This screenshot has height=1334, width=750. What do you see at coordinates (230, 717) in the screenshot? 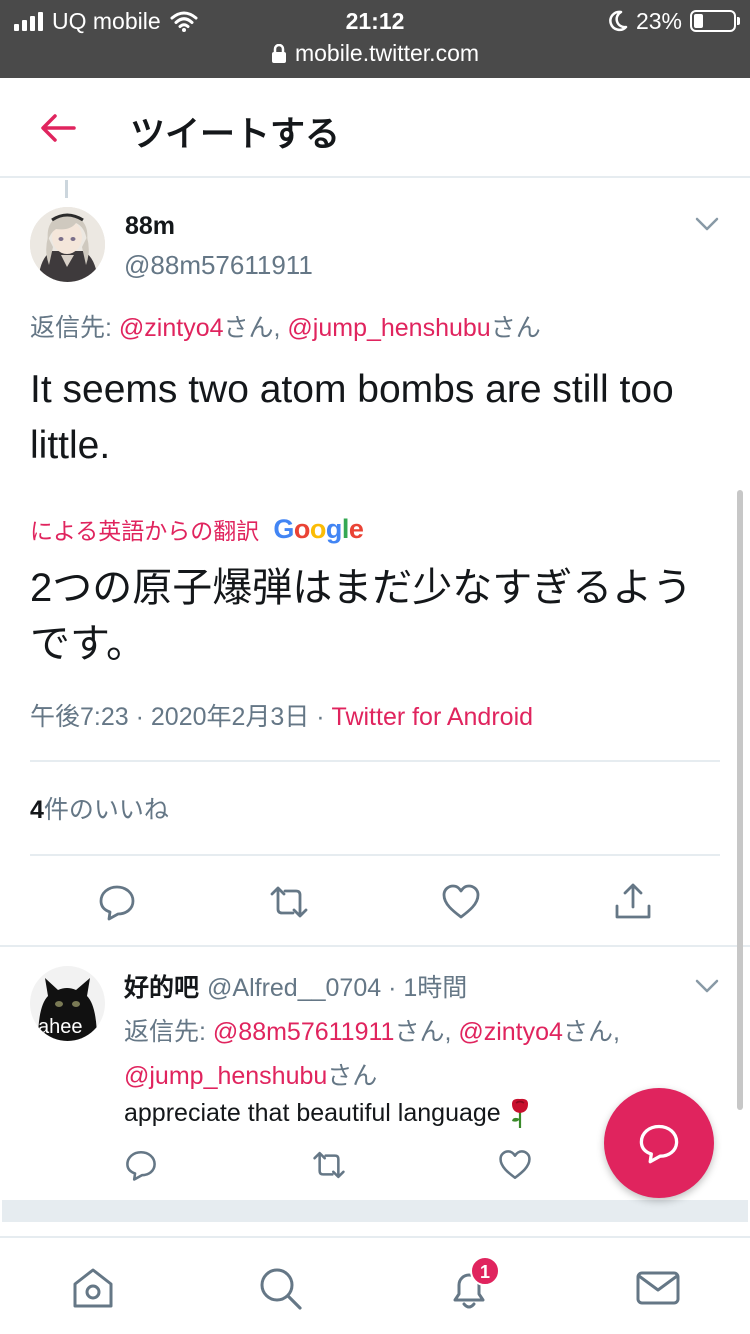
I see `tweet-date: 2020年2月3日` at bounding box center [230, 717].